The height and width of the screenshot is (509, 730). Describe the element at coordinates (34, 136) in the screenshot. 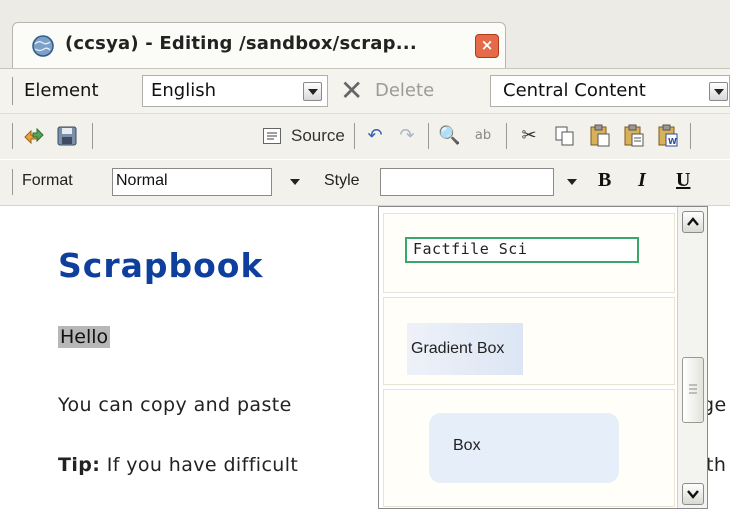

I see `publish-icon` at that location.